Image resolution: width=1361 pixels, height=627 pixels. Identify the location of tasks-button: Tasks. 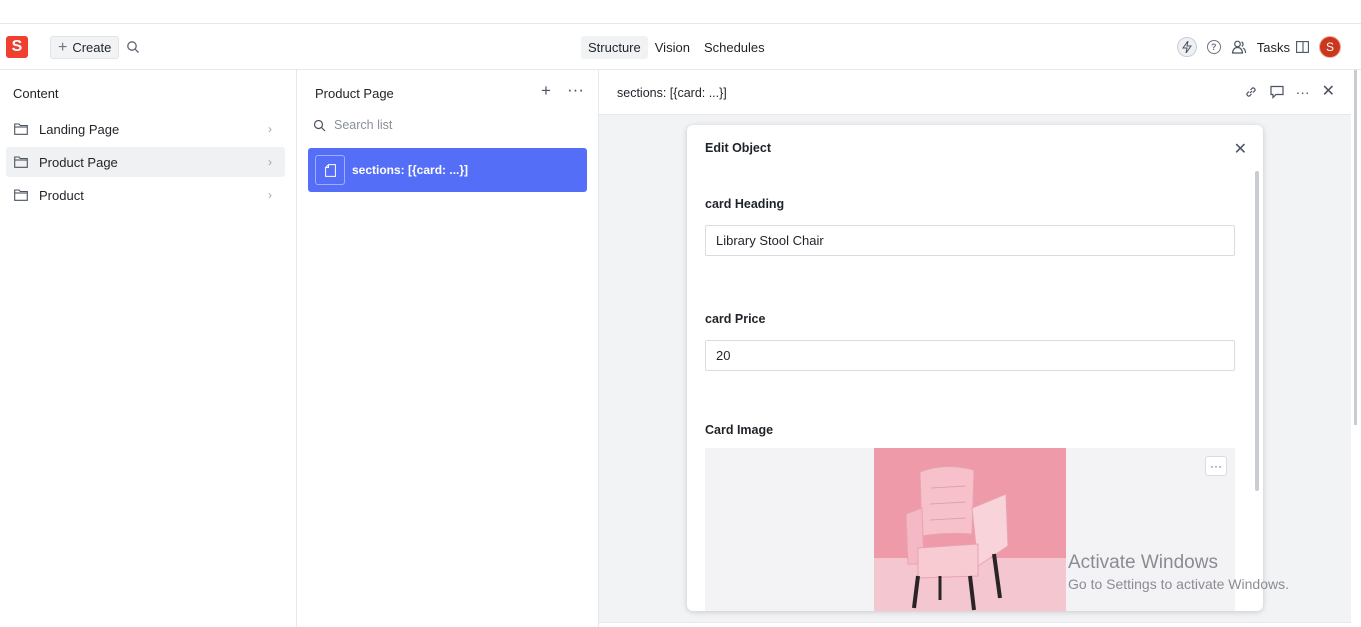
(1283, 47).